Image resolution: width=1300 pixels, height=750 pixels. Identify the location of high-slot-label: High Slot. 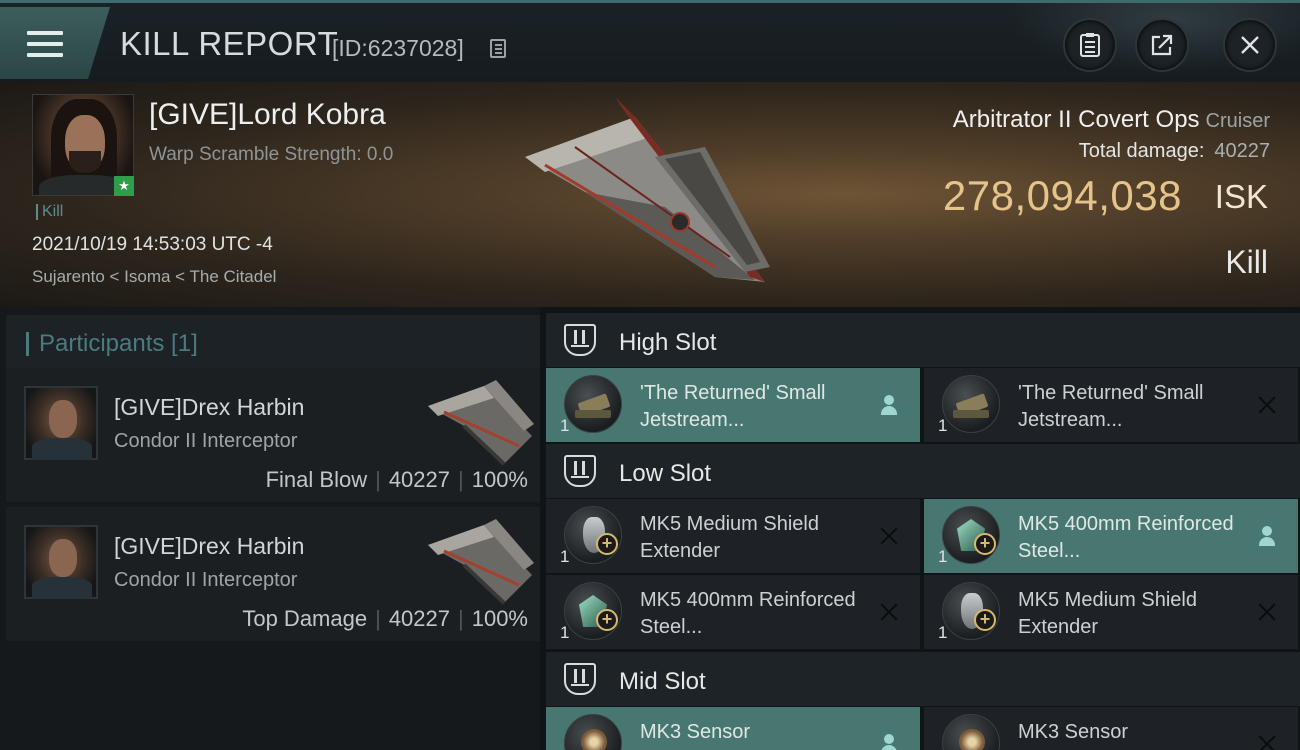
(668, 342).